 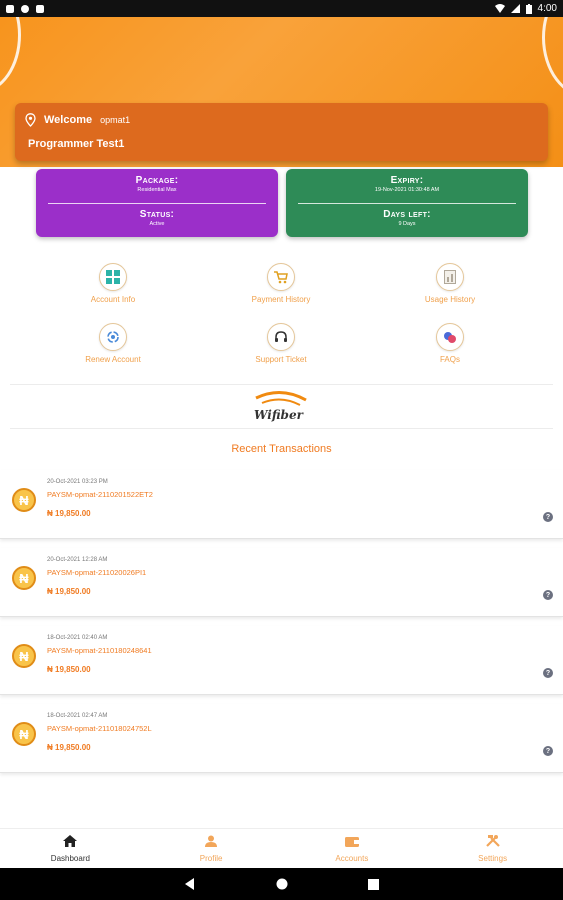 What do you see at coordinates (407, 180) in the screenshot?
I see `expiry-label: Expiry:` at bounding box center [407, 180].